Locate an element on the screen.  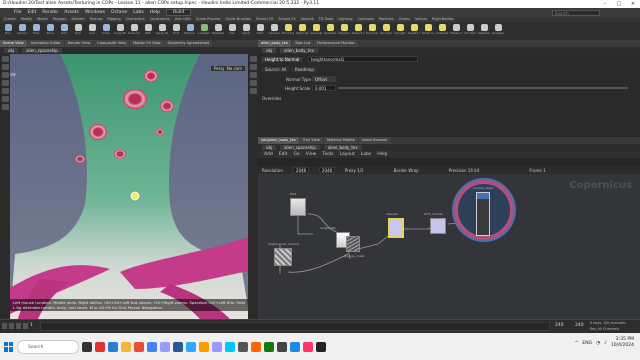
net-menu-add: Add is located at coordinates (268, 154).